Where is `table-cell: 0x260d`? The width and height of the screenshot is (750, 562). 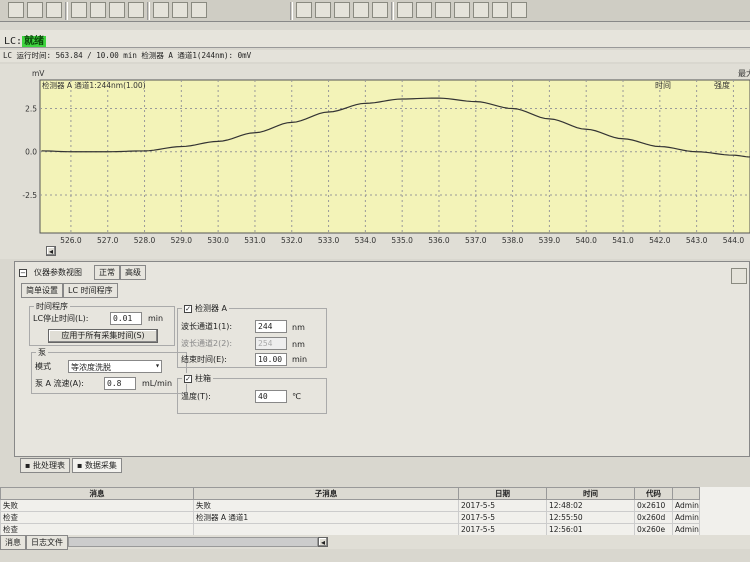
table-cell: 0x260d is located at coordinates (653, 517).